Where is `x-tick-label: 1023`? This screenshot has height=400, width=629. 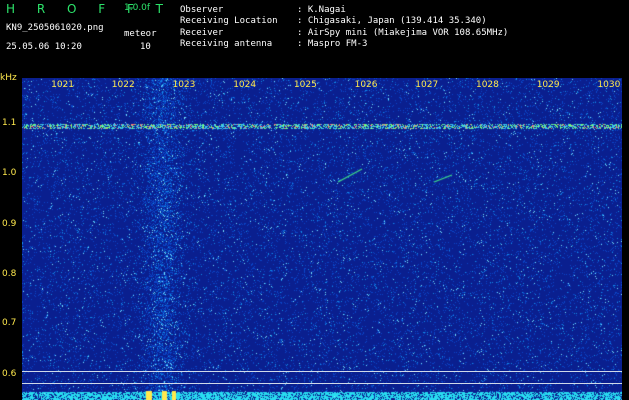
x-tick-label: 1023 is located at coordinates (184, 85).